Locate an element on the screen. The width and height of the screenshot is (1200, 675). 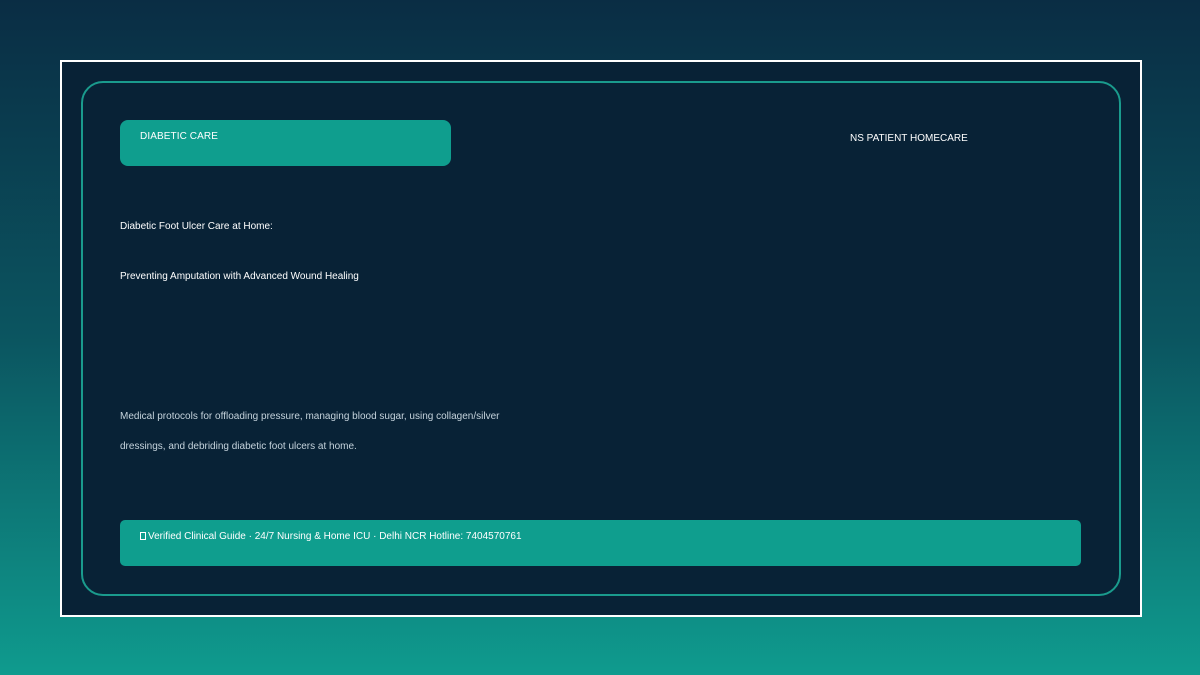
category-label: DIABETIC CARE is located at coordinates (179, 136).